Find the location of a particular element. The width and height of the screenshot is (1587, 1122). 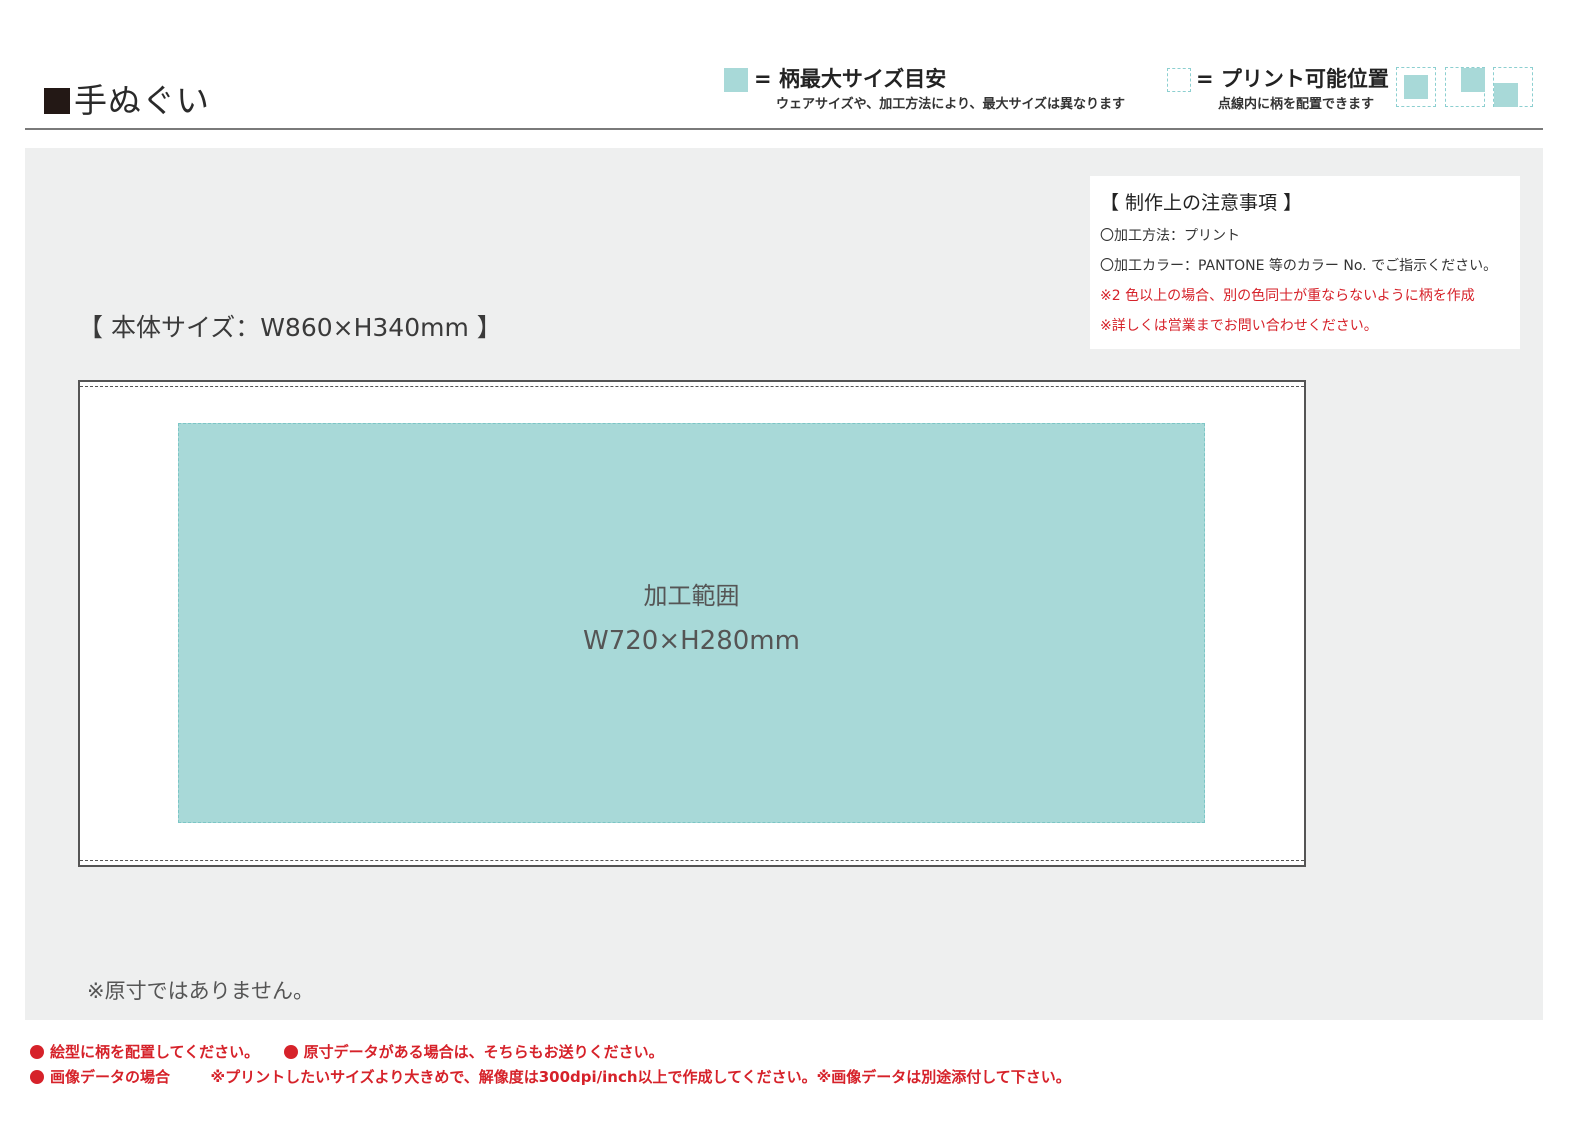

hem-stitch-top is located at coordinates (692, 386).